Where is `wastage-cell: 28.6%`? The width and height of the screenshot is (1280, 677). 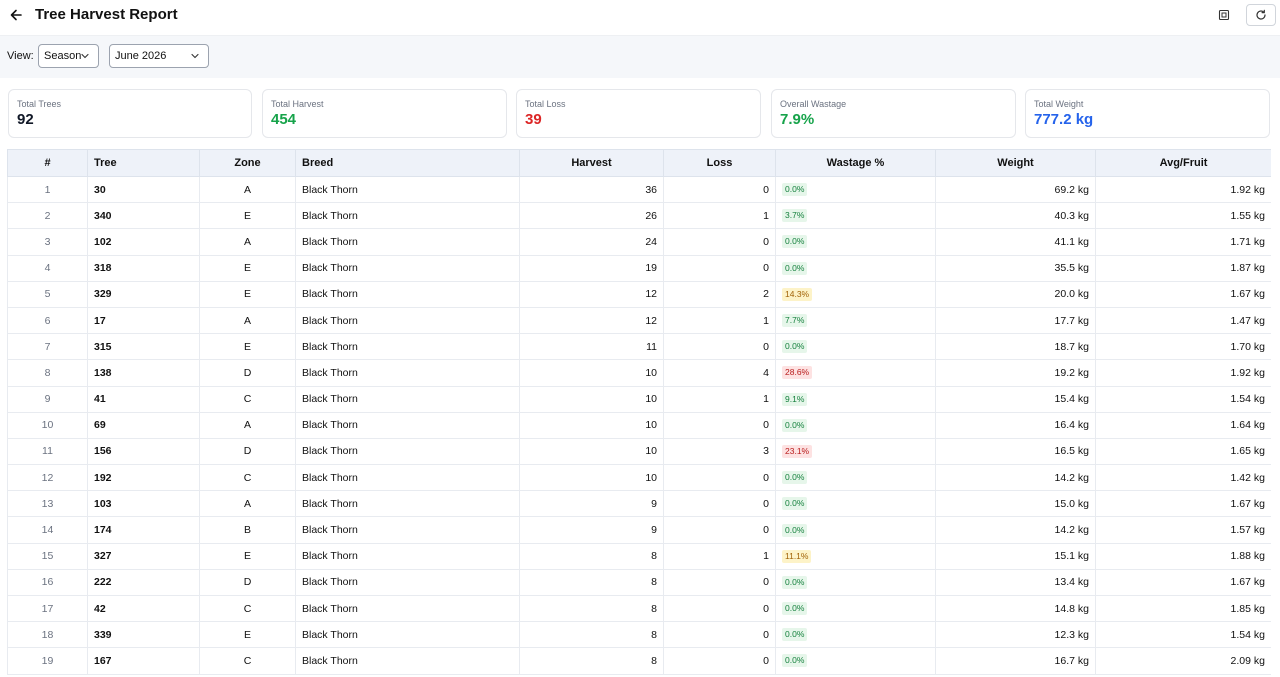 wastage-cell: 28.6% is located at coordinates (855, 373).